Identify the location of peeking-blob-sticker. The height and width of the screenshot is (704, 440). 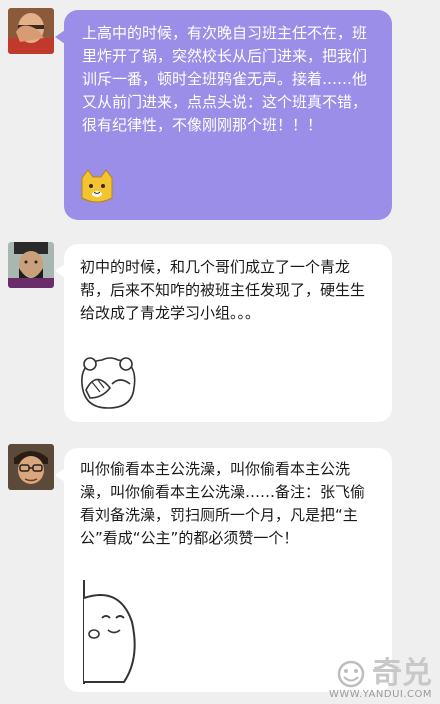
(116, 635).